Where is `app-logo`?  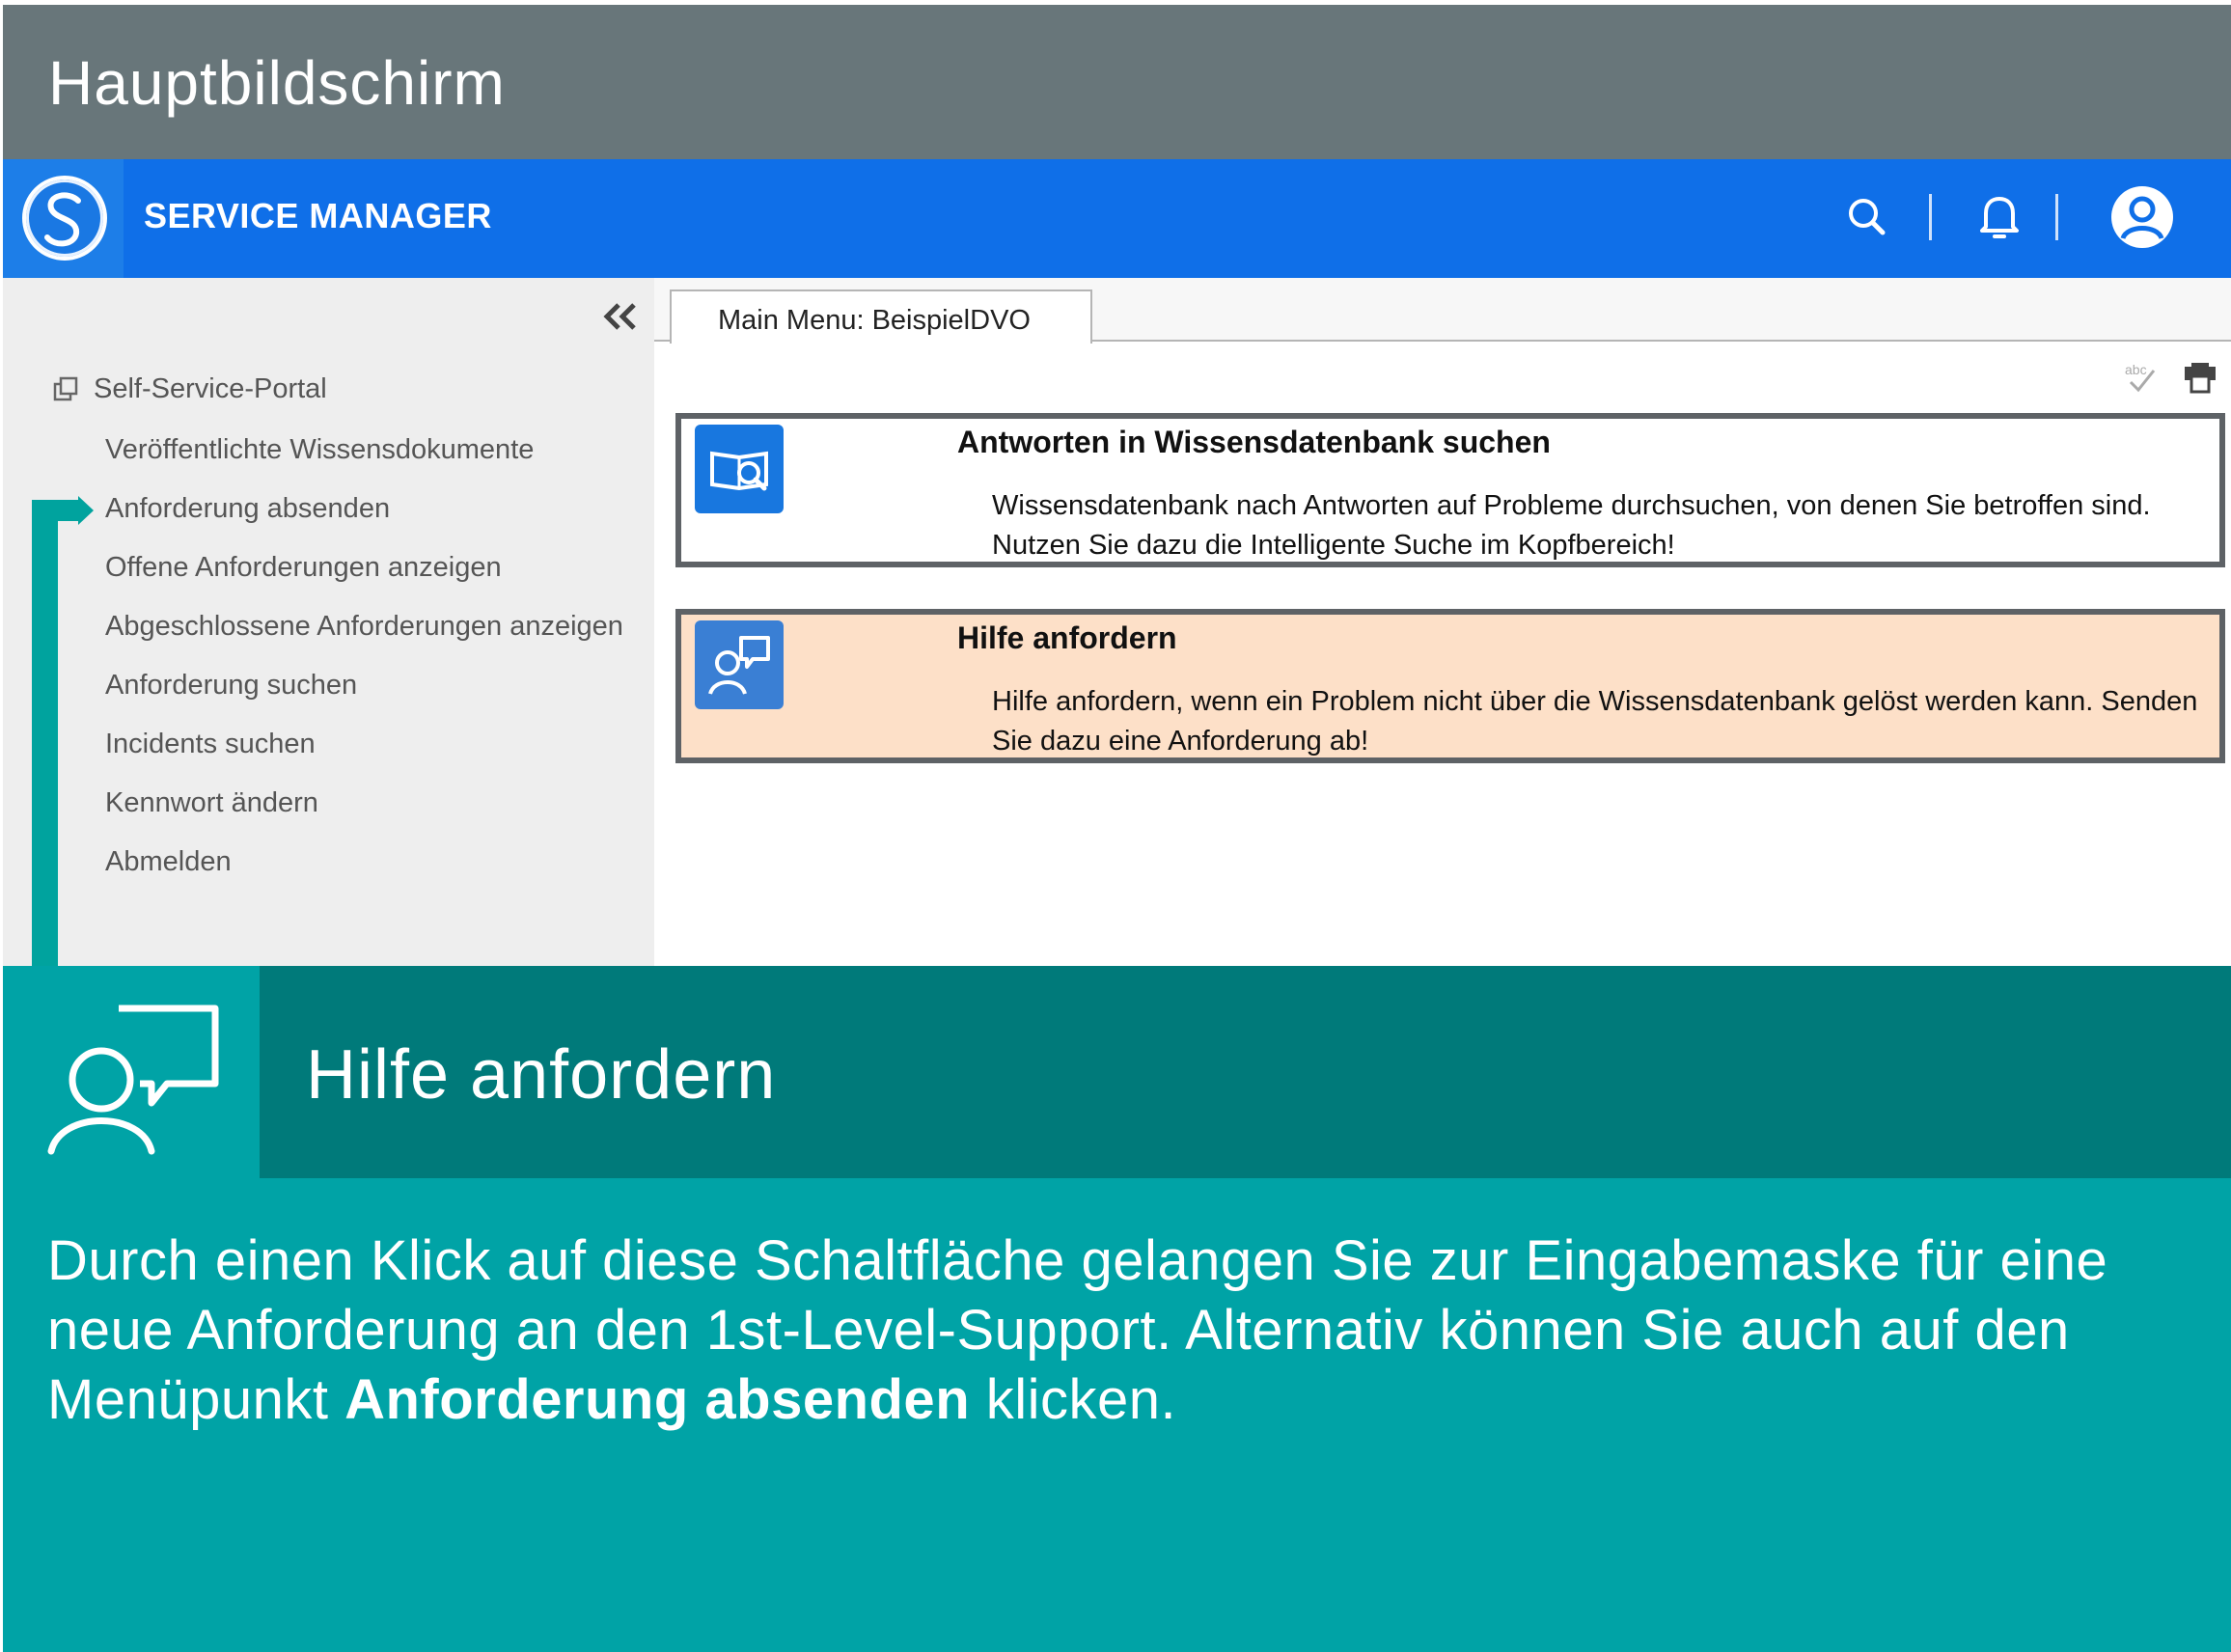 app-logo is located at coordinates (64, 218).